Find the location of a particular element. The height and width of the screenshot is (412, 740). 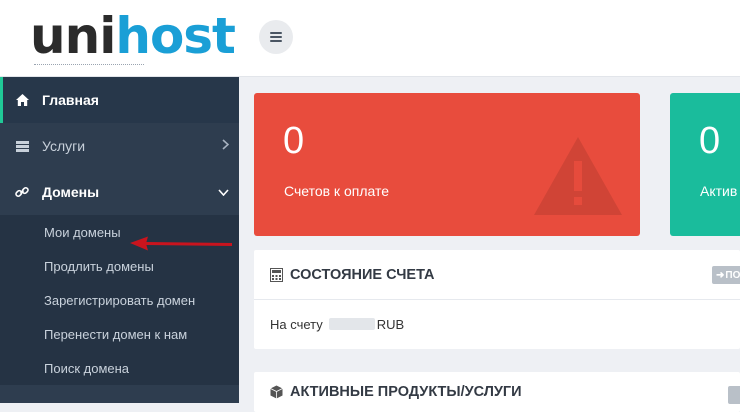

sidebar-item-label: Услуги is located at coordinates (64, 146).